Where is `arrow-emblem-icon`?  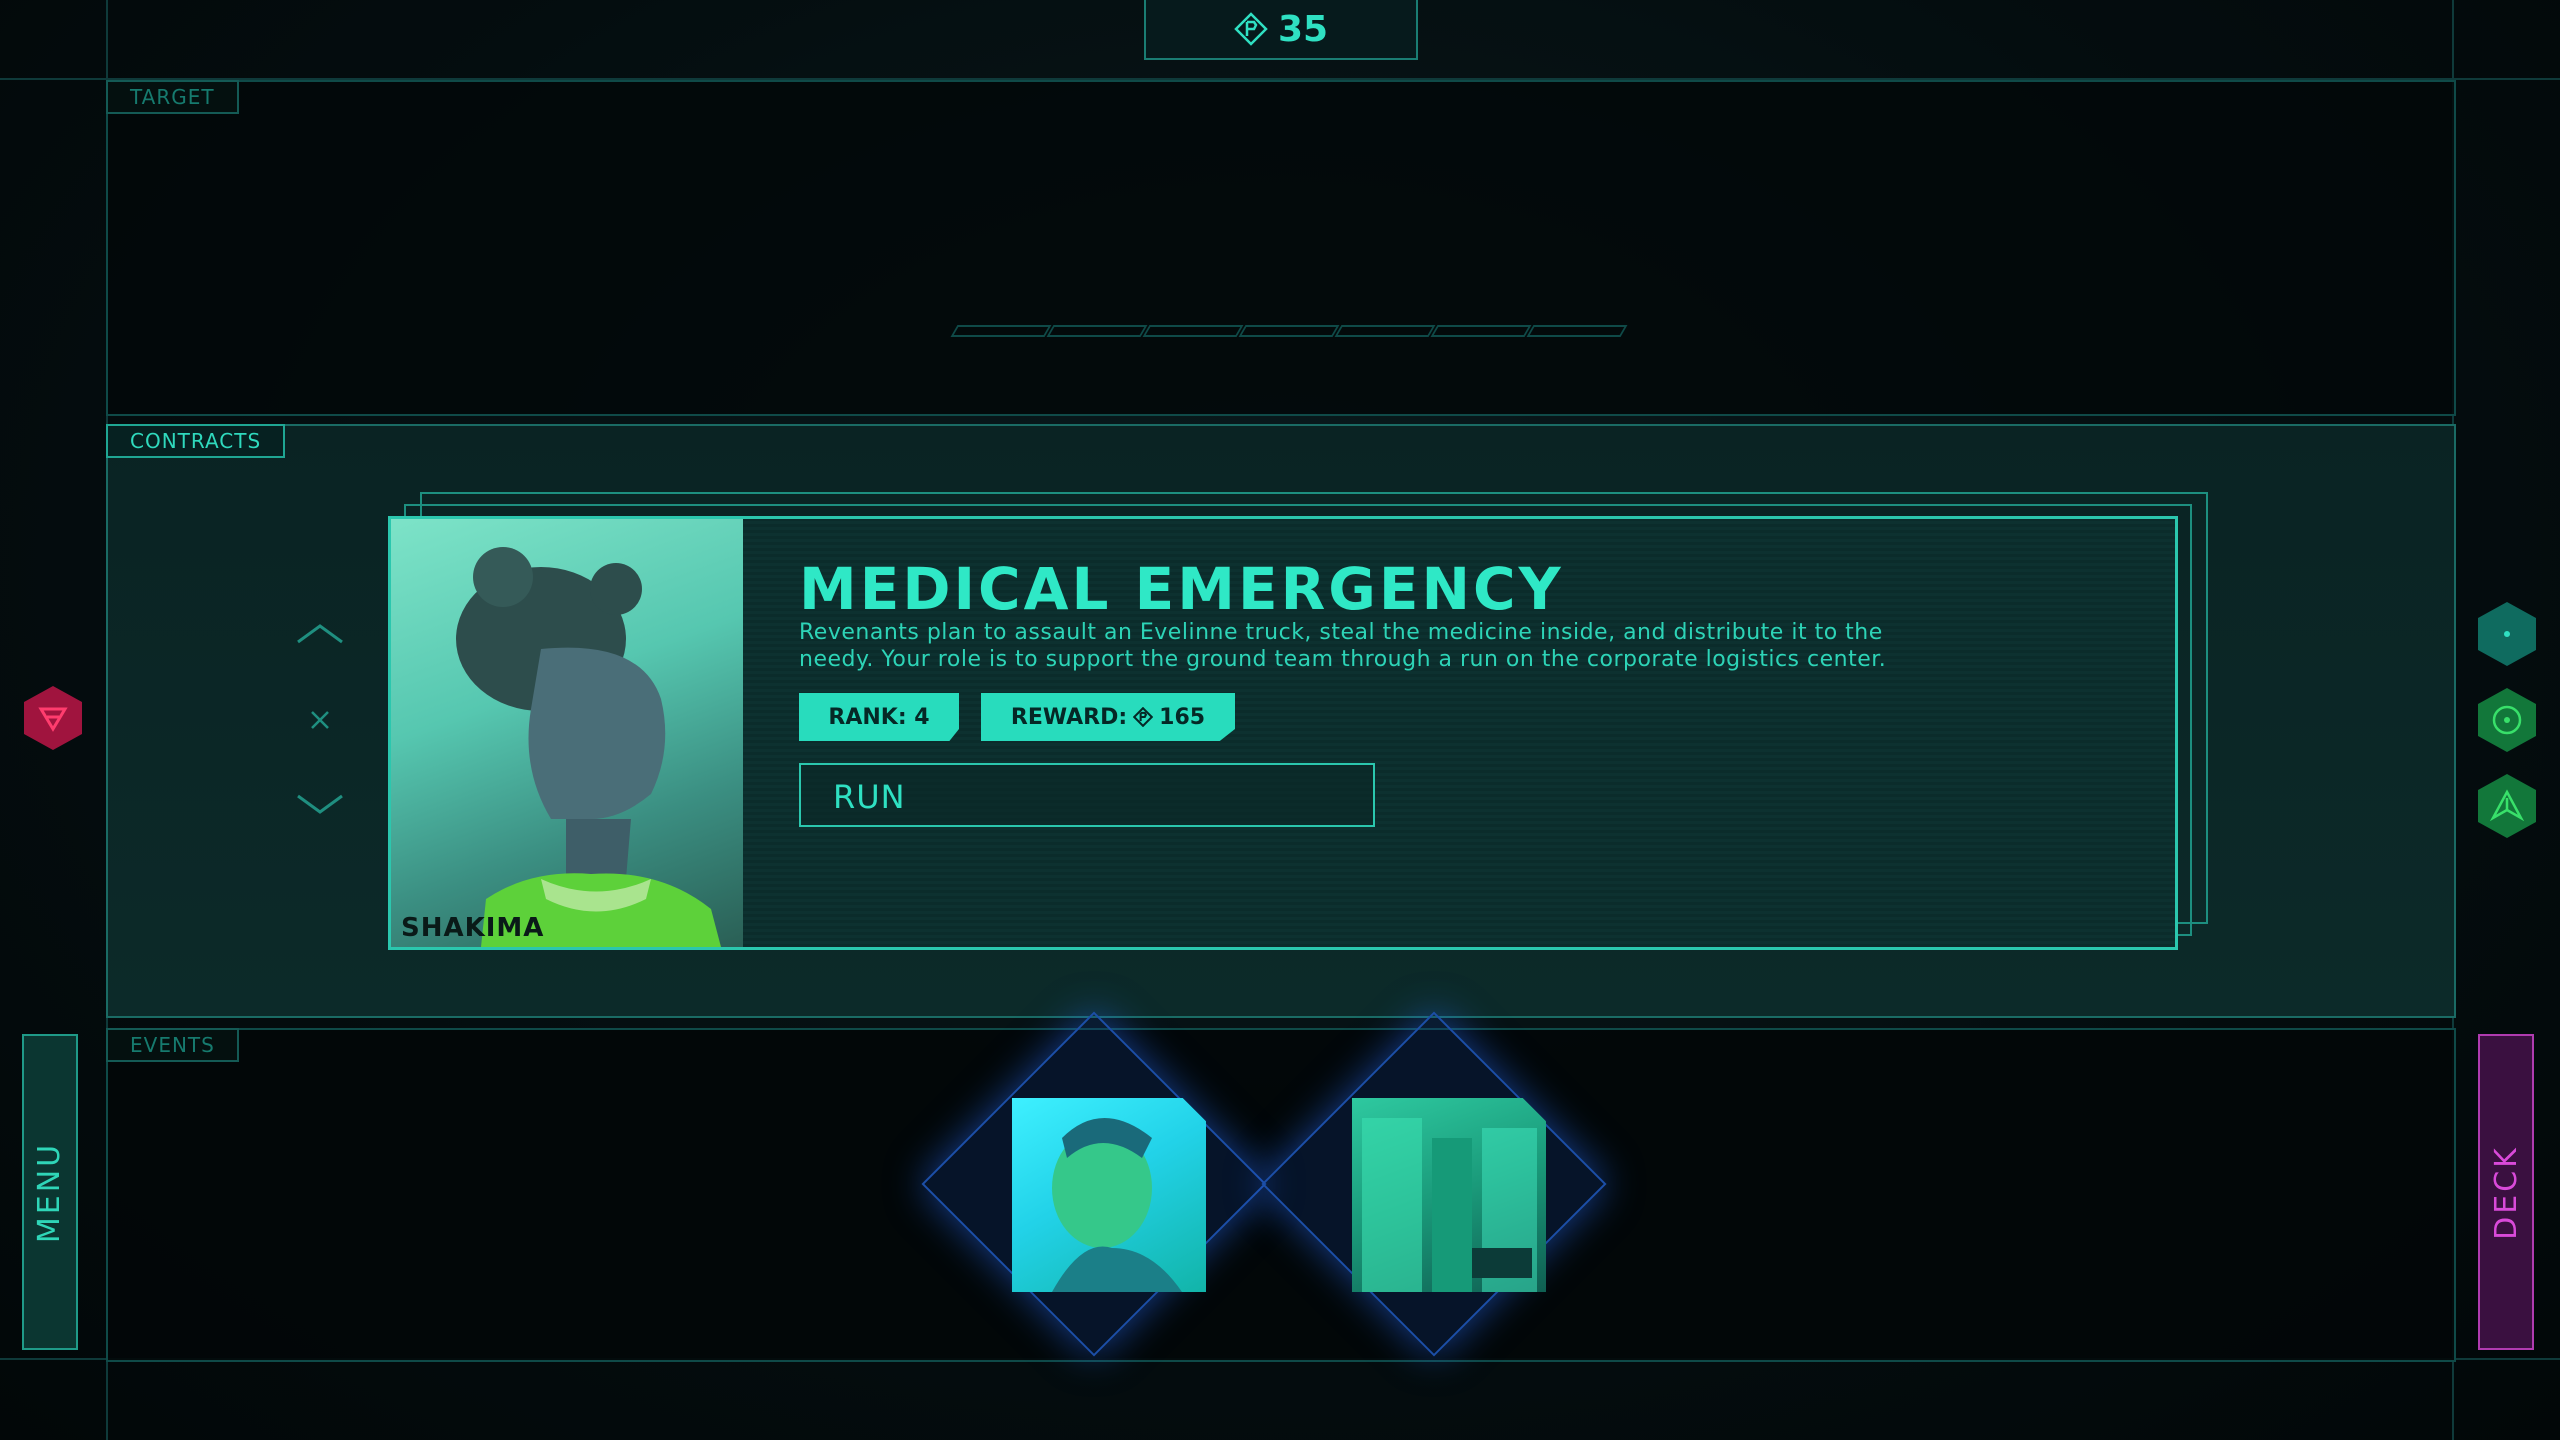 arrow-emblem-icon is located at coordinates (2507, 805).